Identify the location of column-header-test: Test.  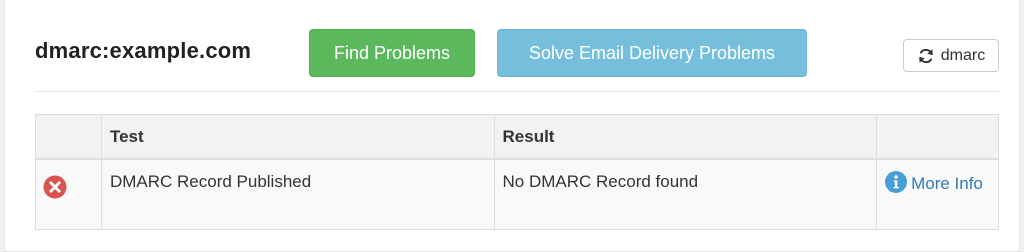
(297, 137).